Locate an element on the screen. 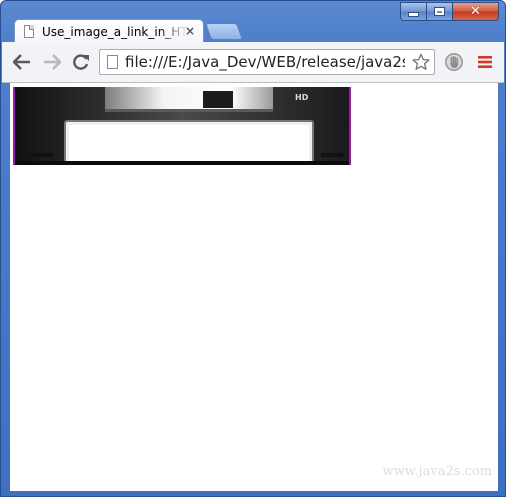  tab-title: Use_image_a_link_in_HTML is located at coordinates (115, 32).